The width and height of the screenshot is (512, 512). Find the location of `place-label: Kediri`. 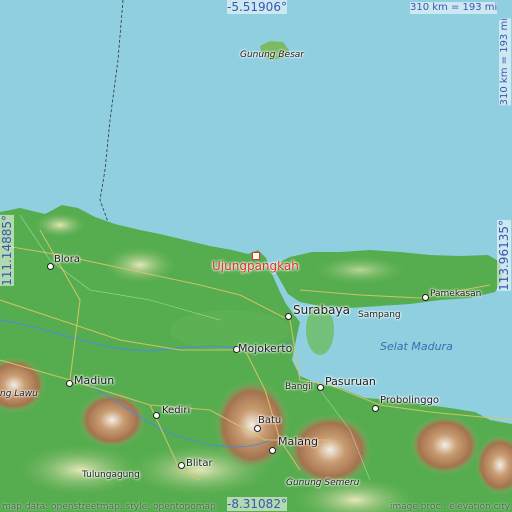

place-label: Kediri is located at coordinates (176, 410).